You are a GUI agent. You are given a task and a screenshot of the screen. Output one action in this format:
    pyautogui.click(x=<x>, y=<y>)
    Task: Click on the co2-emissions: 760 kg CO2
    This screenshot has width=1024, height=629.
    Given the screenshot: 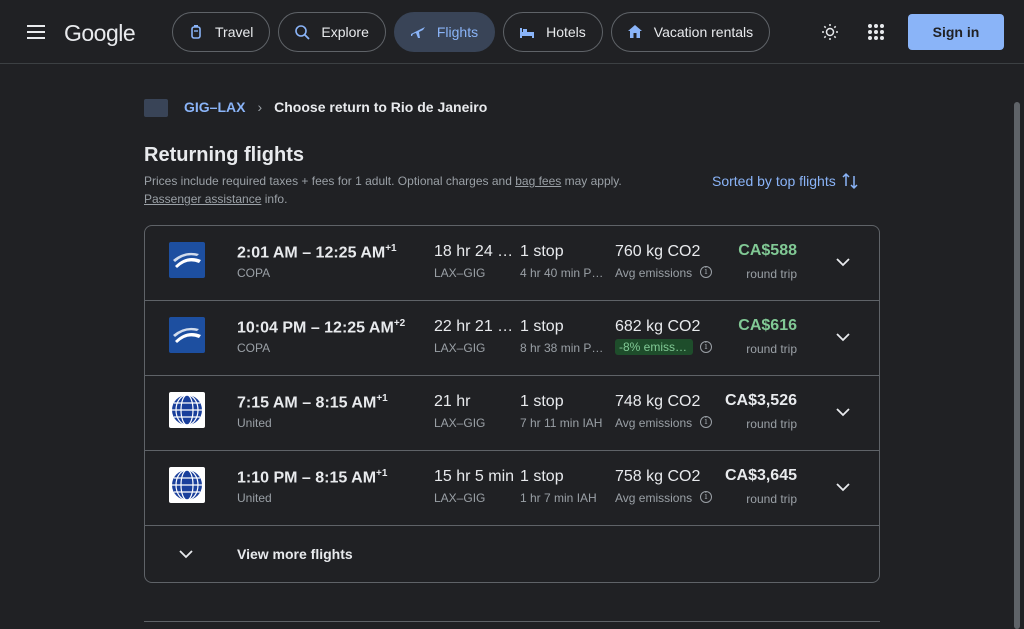 What is the action you would take?
    pyautogui.click(x=658, y=251)
    